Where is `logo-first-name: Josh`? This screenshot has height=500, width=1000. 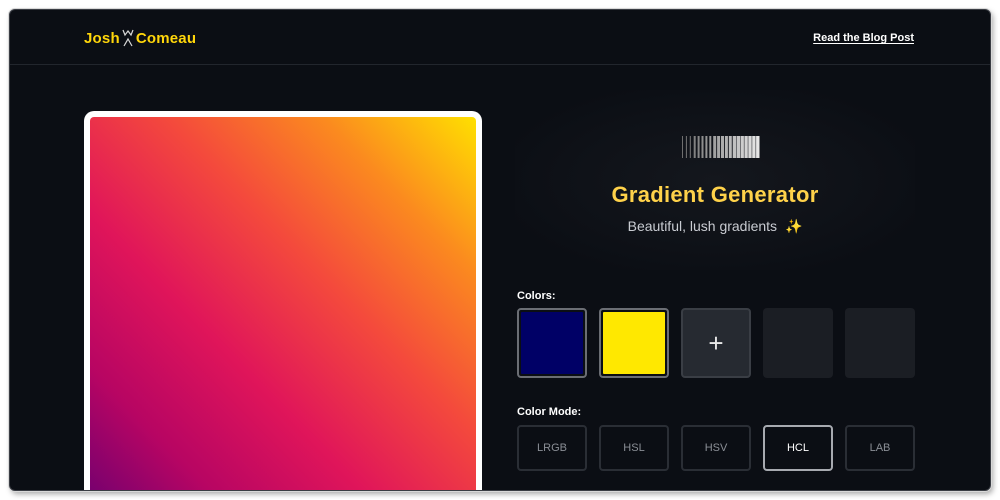 logo-first-name: Josh is located at coordinates (102, 38).